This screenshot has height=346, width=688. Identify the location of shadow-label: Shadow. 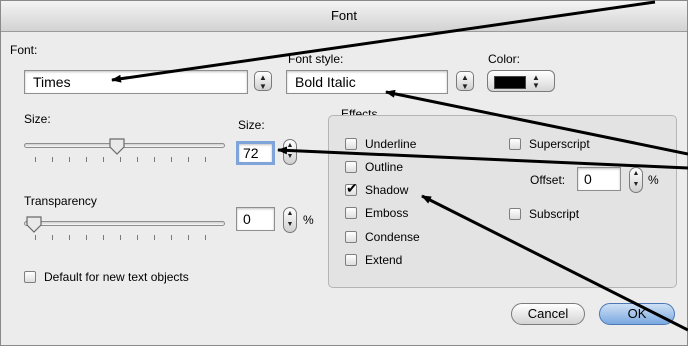
(387, 190).